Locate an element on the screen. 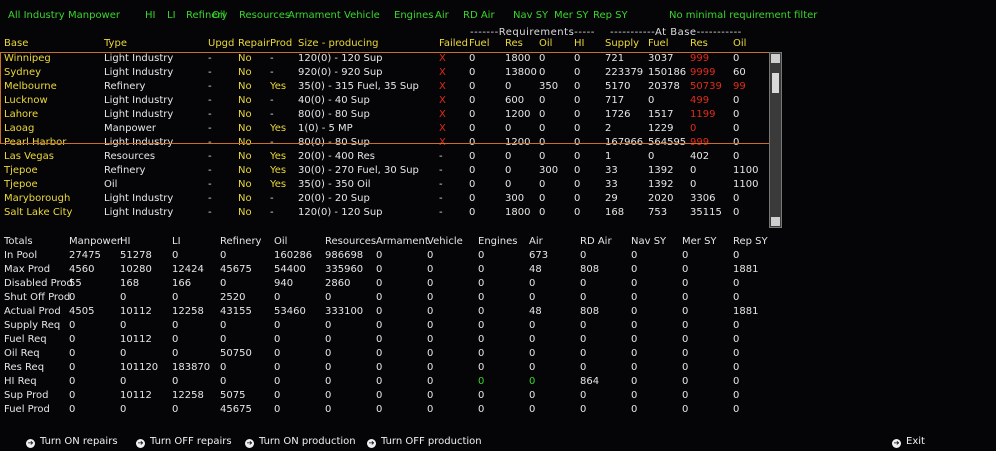 The image size is (996, 451). row-cell: Melbourne is located at coordinates (30, 86).